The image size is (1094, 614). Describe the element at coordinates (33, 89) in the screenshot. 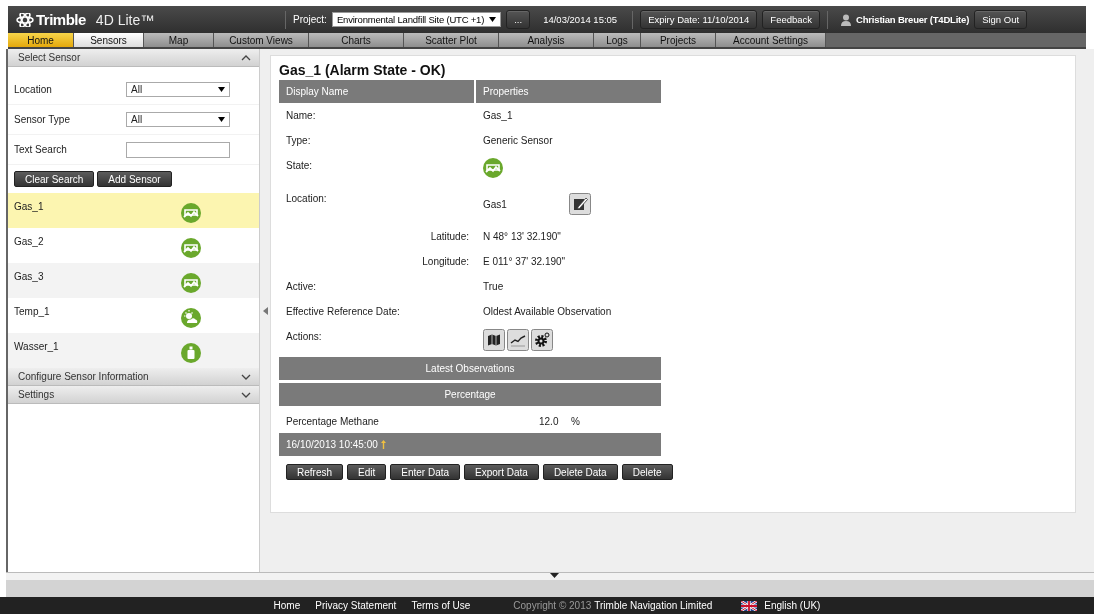

I see `filter-label: Location` at that location.